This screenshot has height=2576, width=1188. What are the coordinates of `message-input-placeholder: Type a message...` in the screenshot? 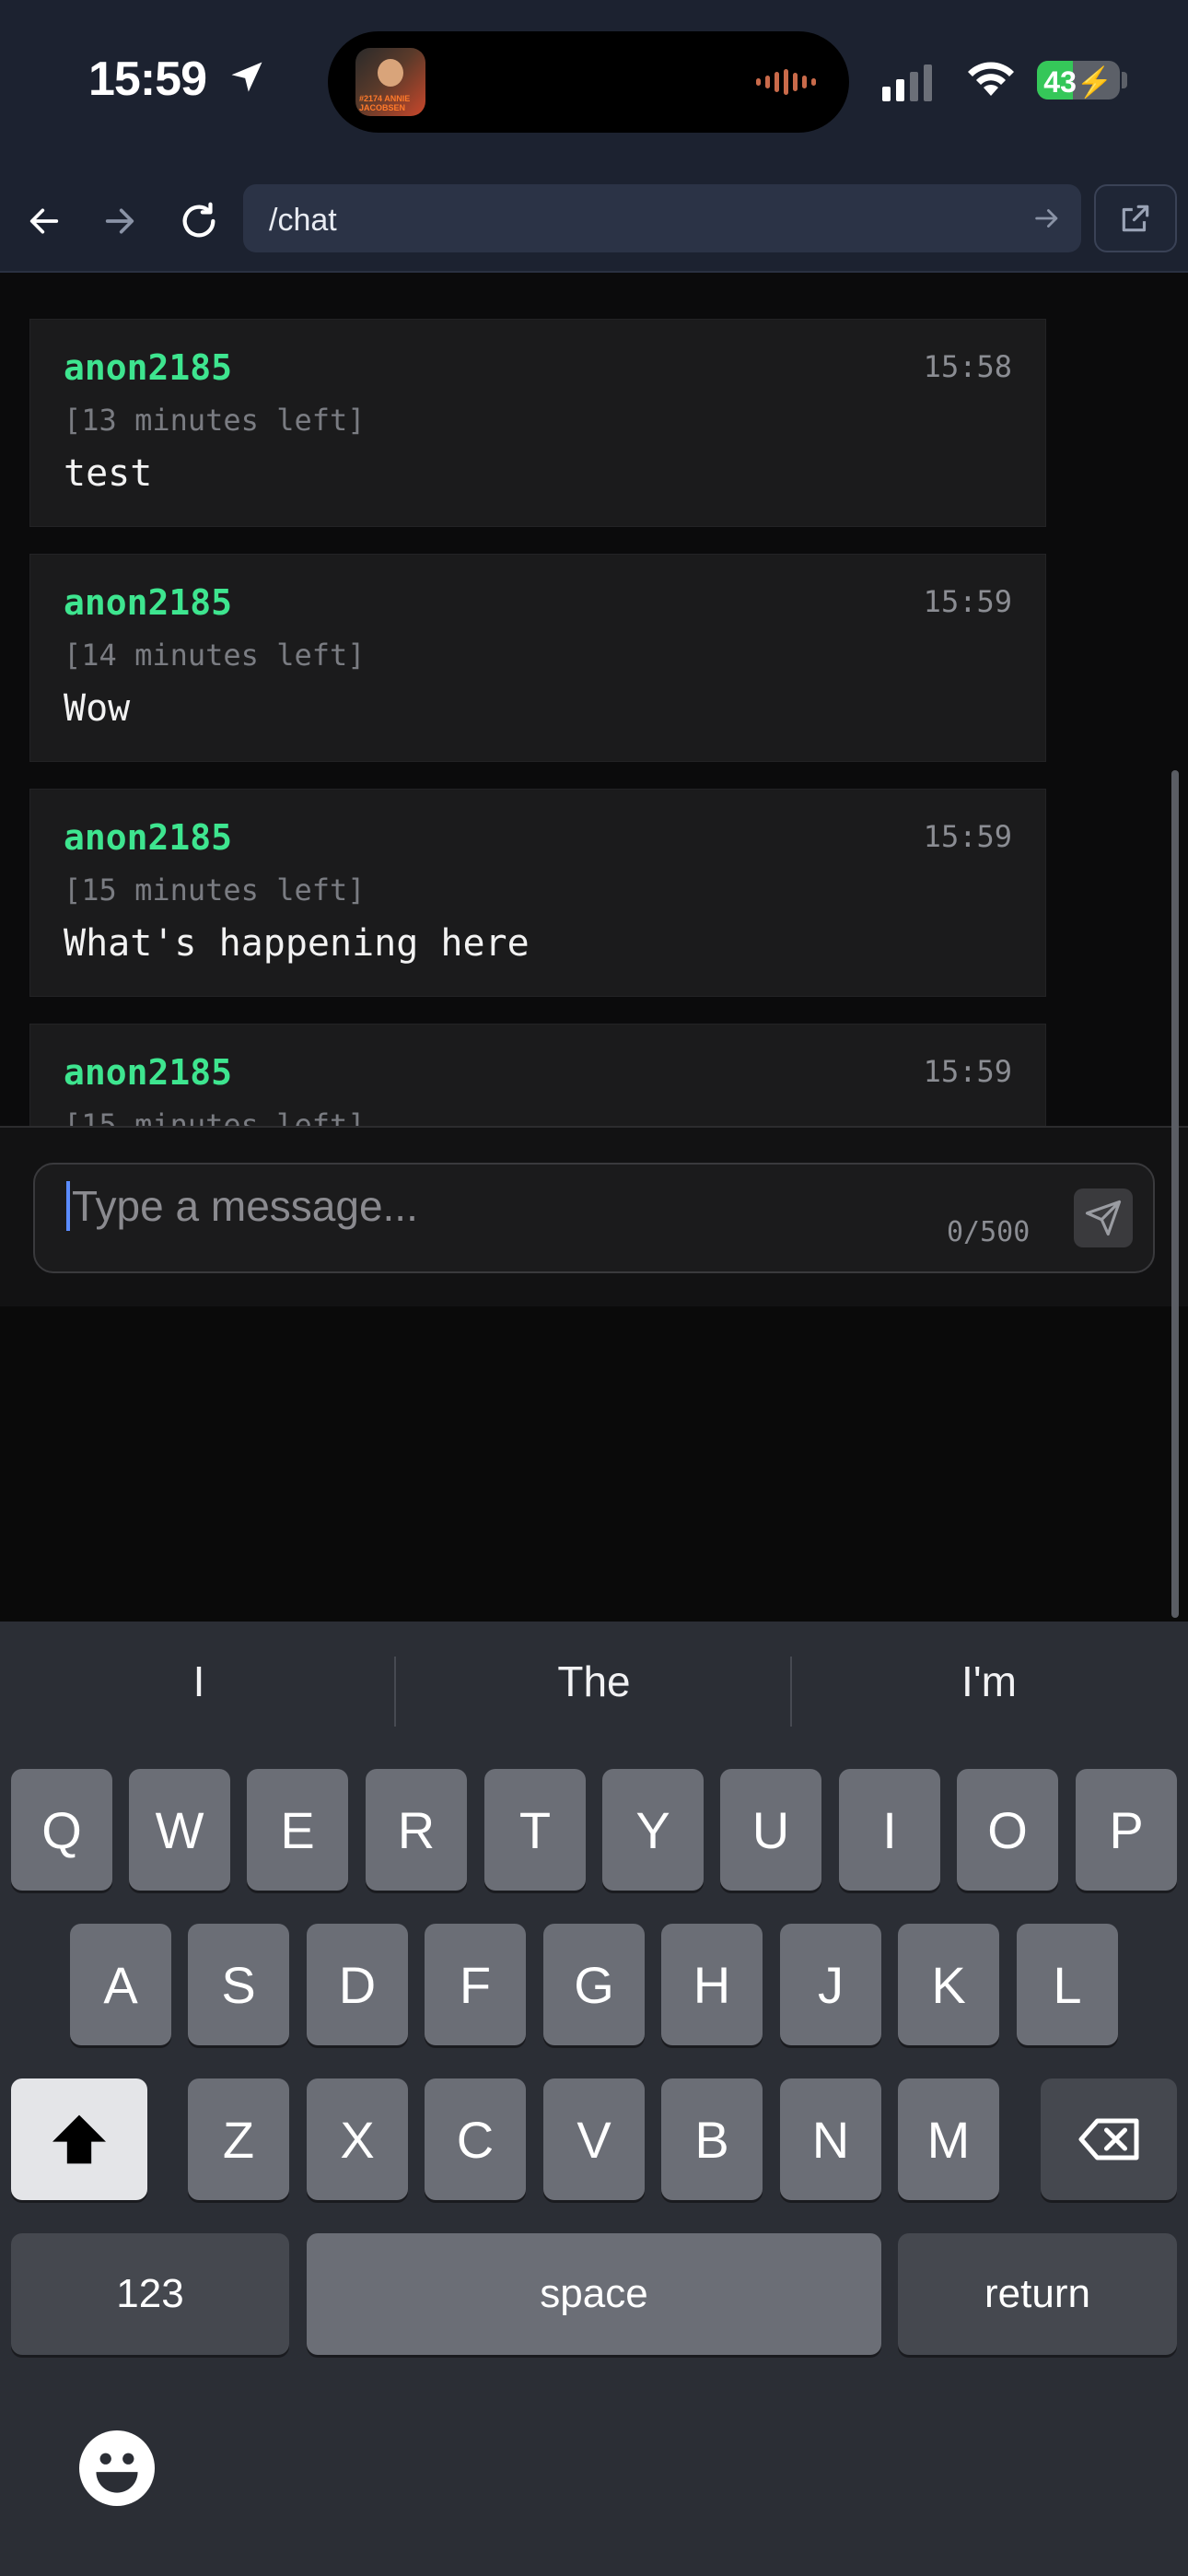 It's located at (245, 1206).